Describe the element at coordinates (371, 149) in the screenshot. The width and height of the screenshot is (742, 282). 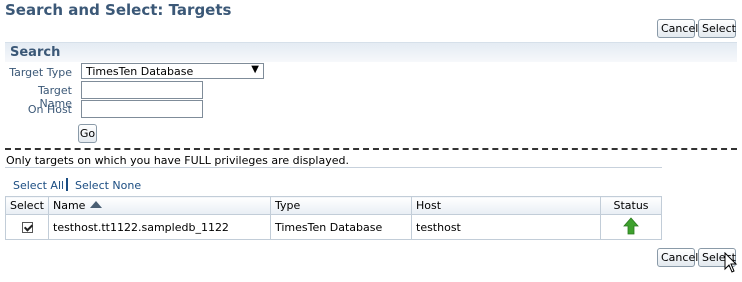
I see `section-divider` at that location.